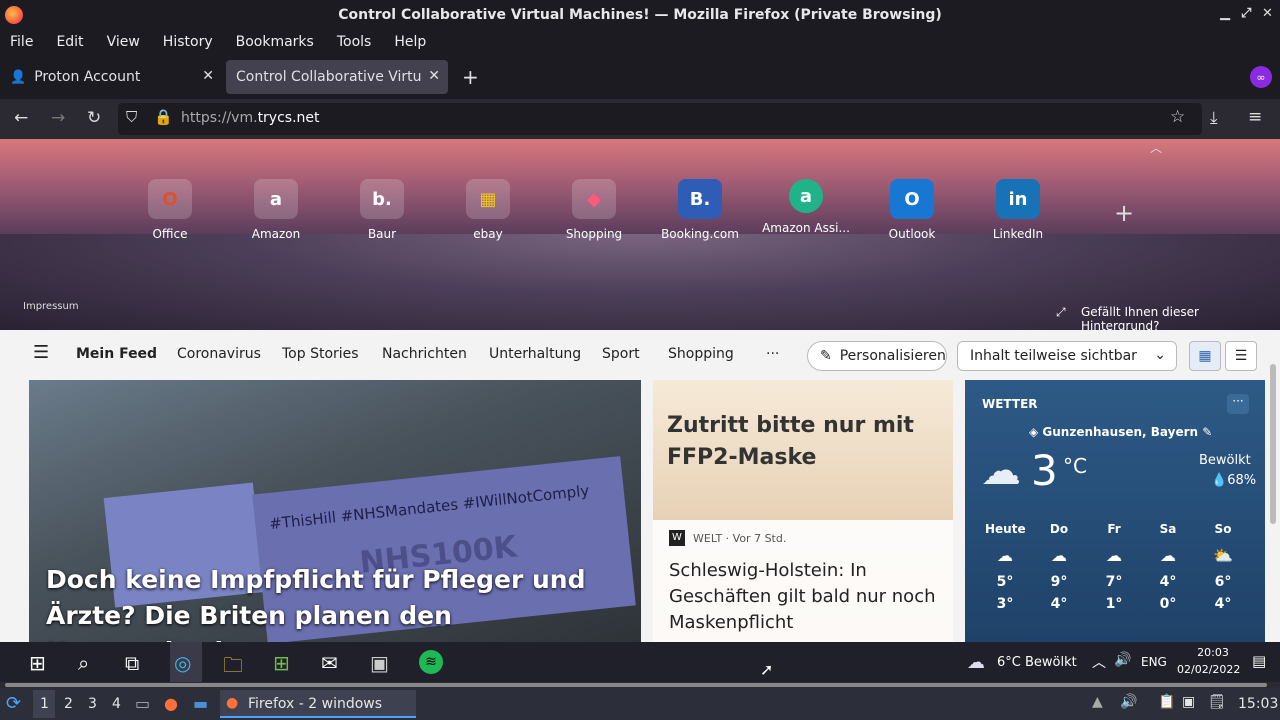  Describe the element at coordinates (1114, 568) in the screenshot. I see `forecast-day: Fr ☁ 7° 1°` at that location.